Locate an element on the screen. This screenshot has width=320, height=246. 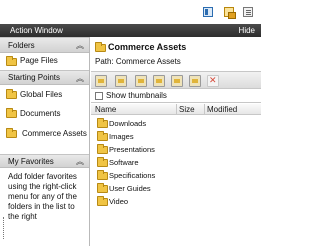
upload-icon is located at coordinates (121, 81).